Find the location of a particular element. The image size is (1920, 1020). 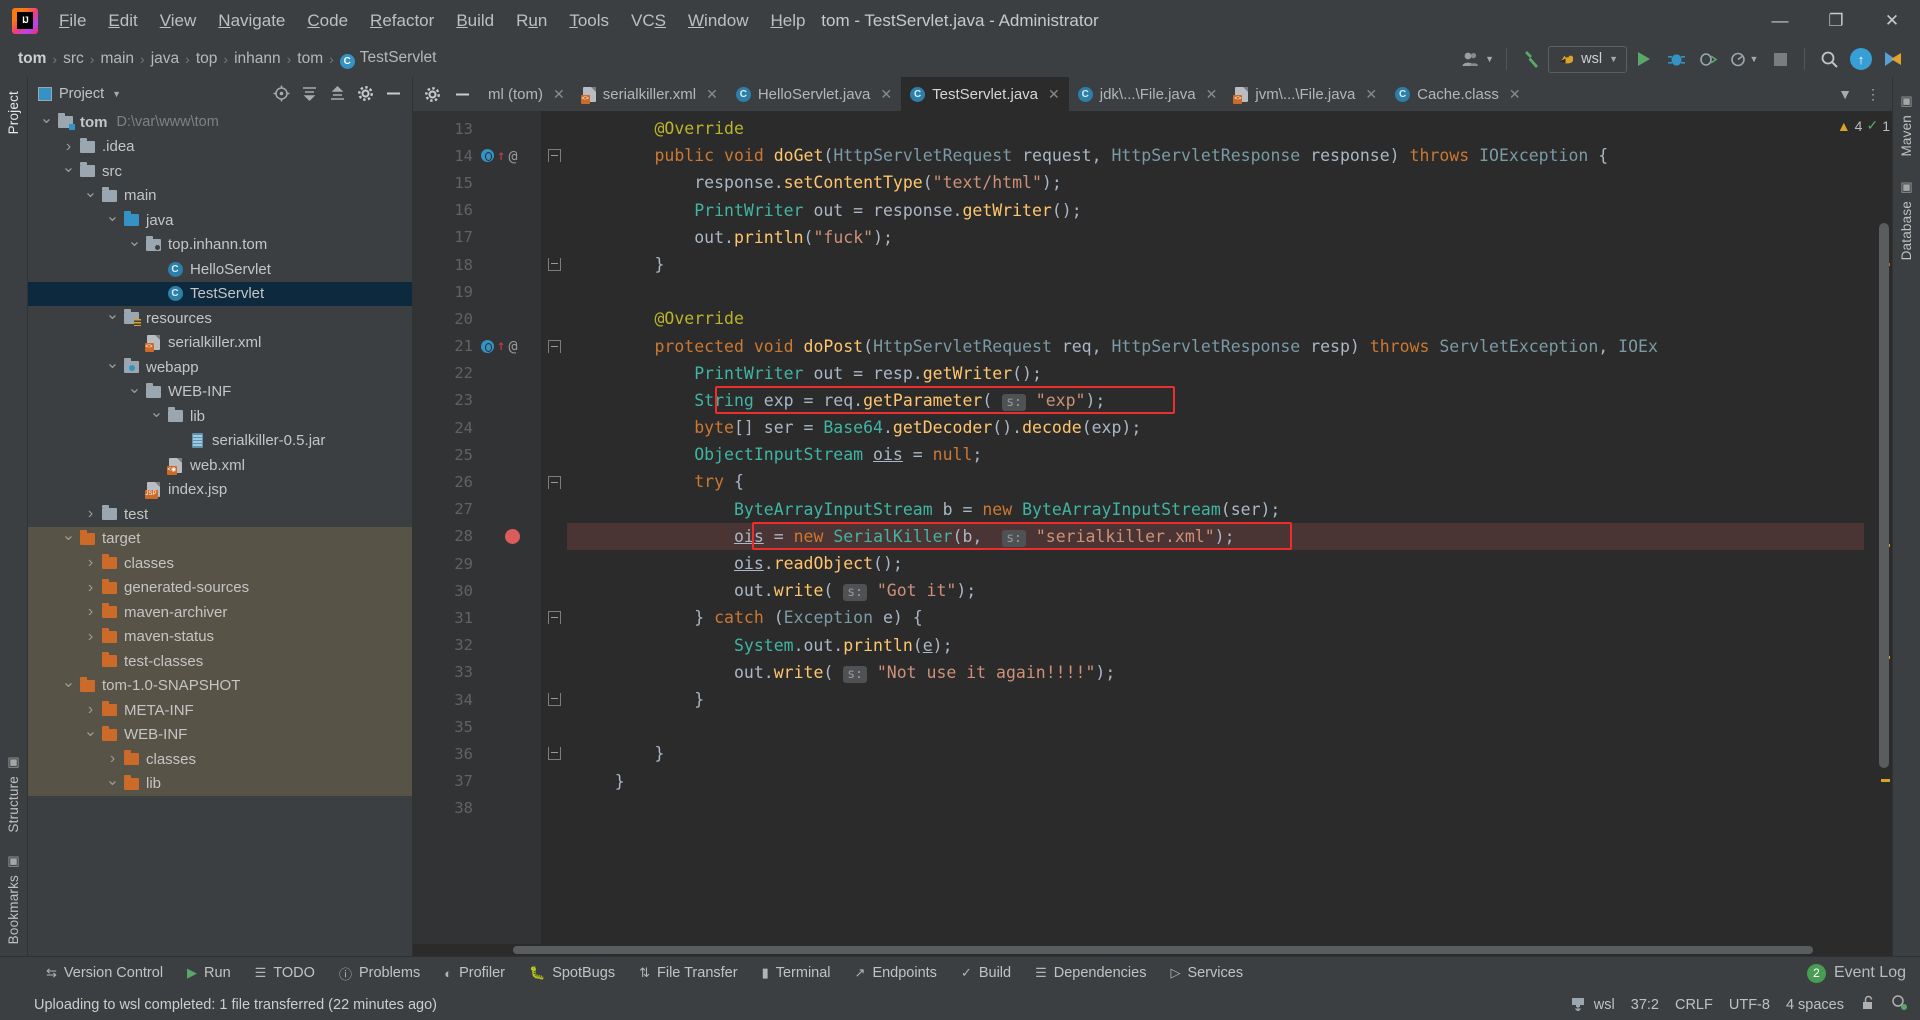

tree-item-web-inf: WEB-INF is located at coordinates (220, 392).